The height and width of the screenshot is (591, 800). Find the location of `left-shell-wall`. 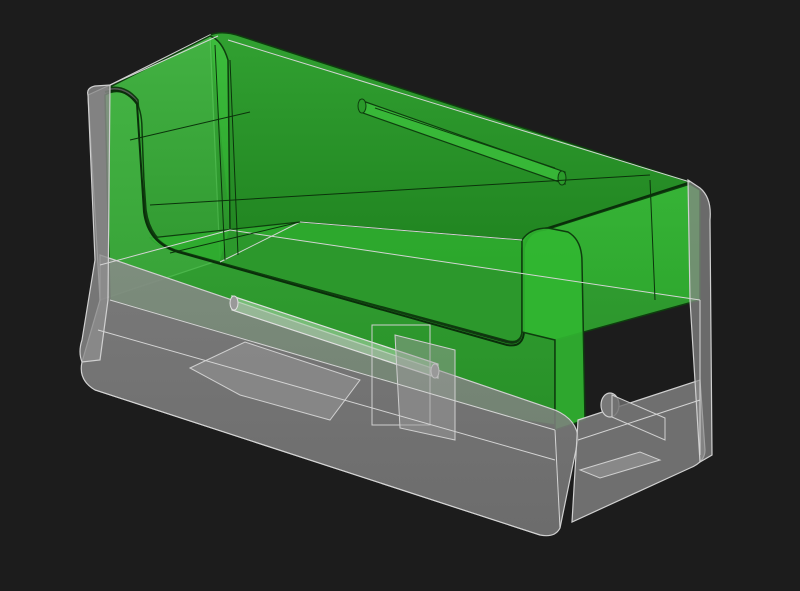

left-shell-wall is located at coordinates (95, 223).